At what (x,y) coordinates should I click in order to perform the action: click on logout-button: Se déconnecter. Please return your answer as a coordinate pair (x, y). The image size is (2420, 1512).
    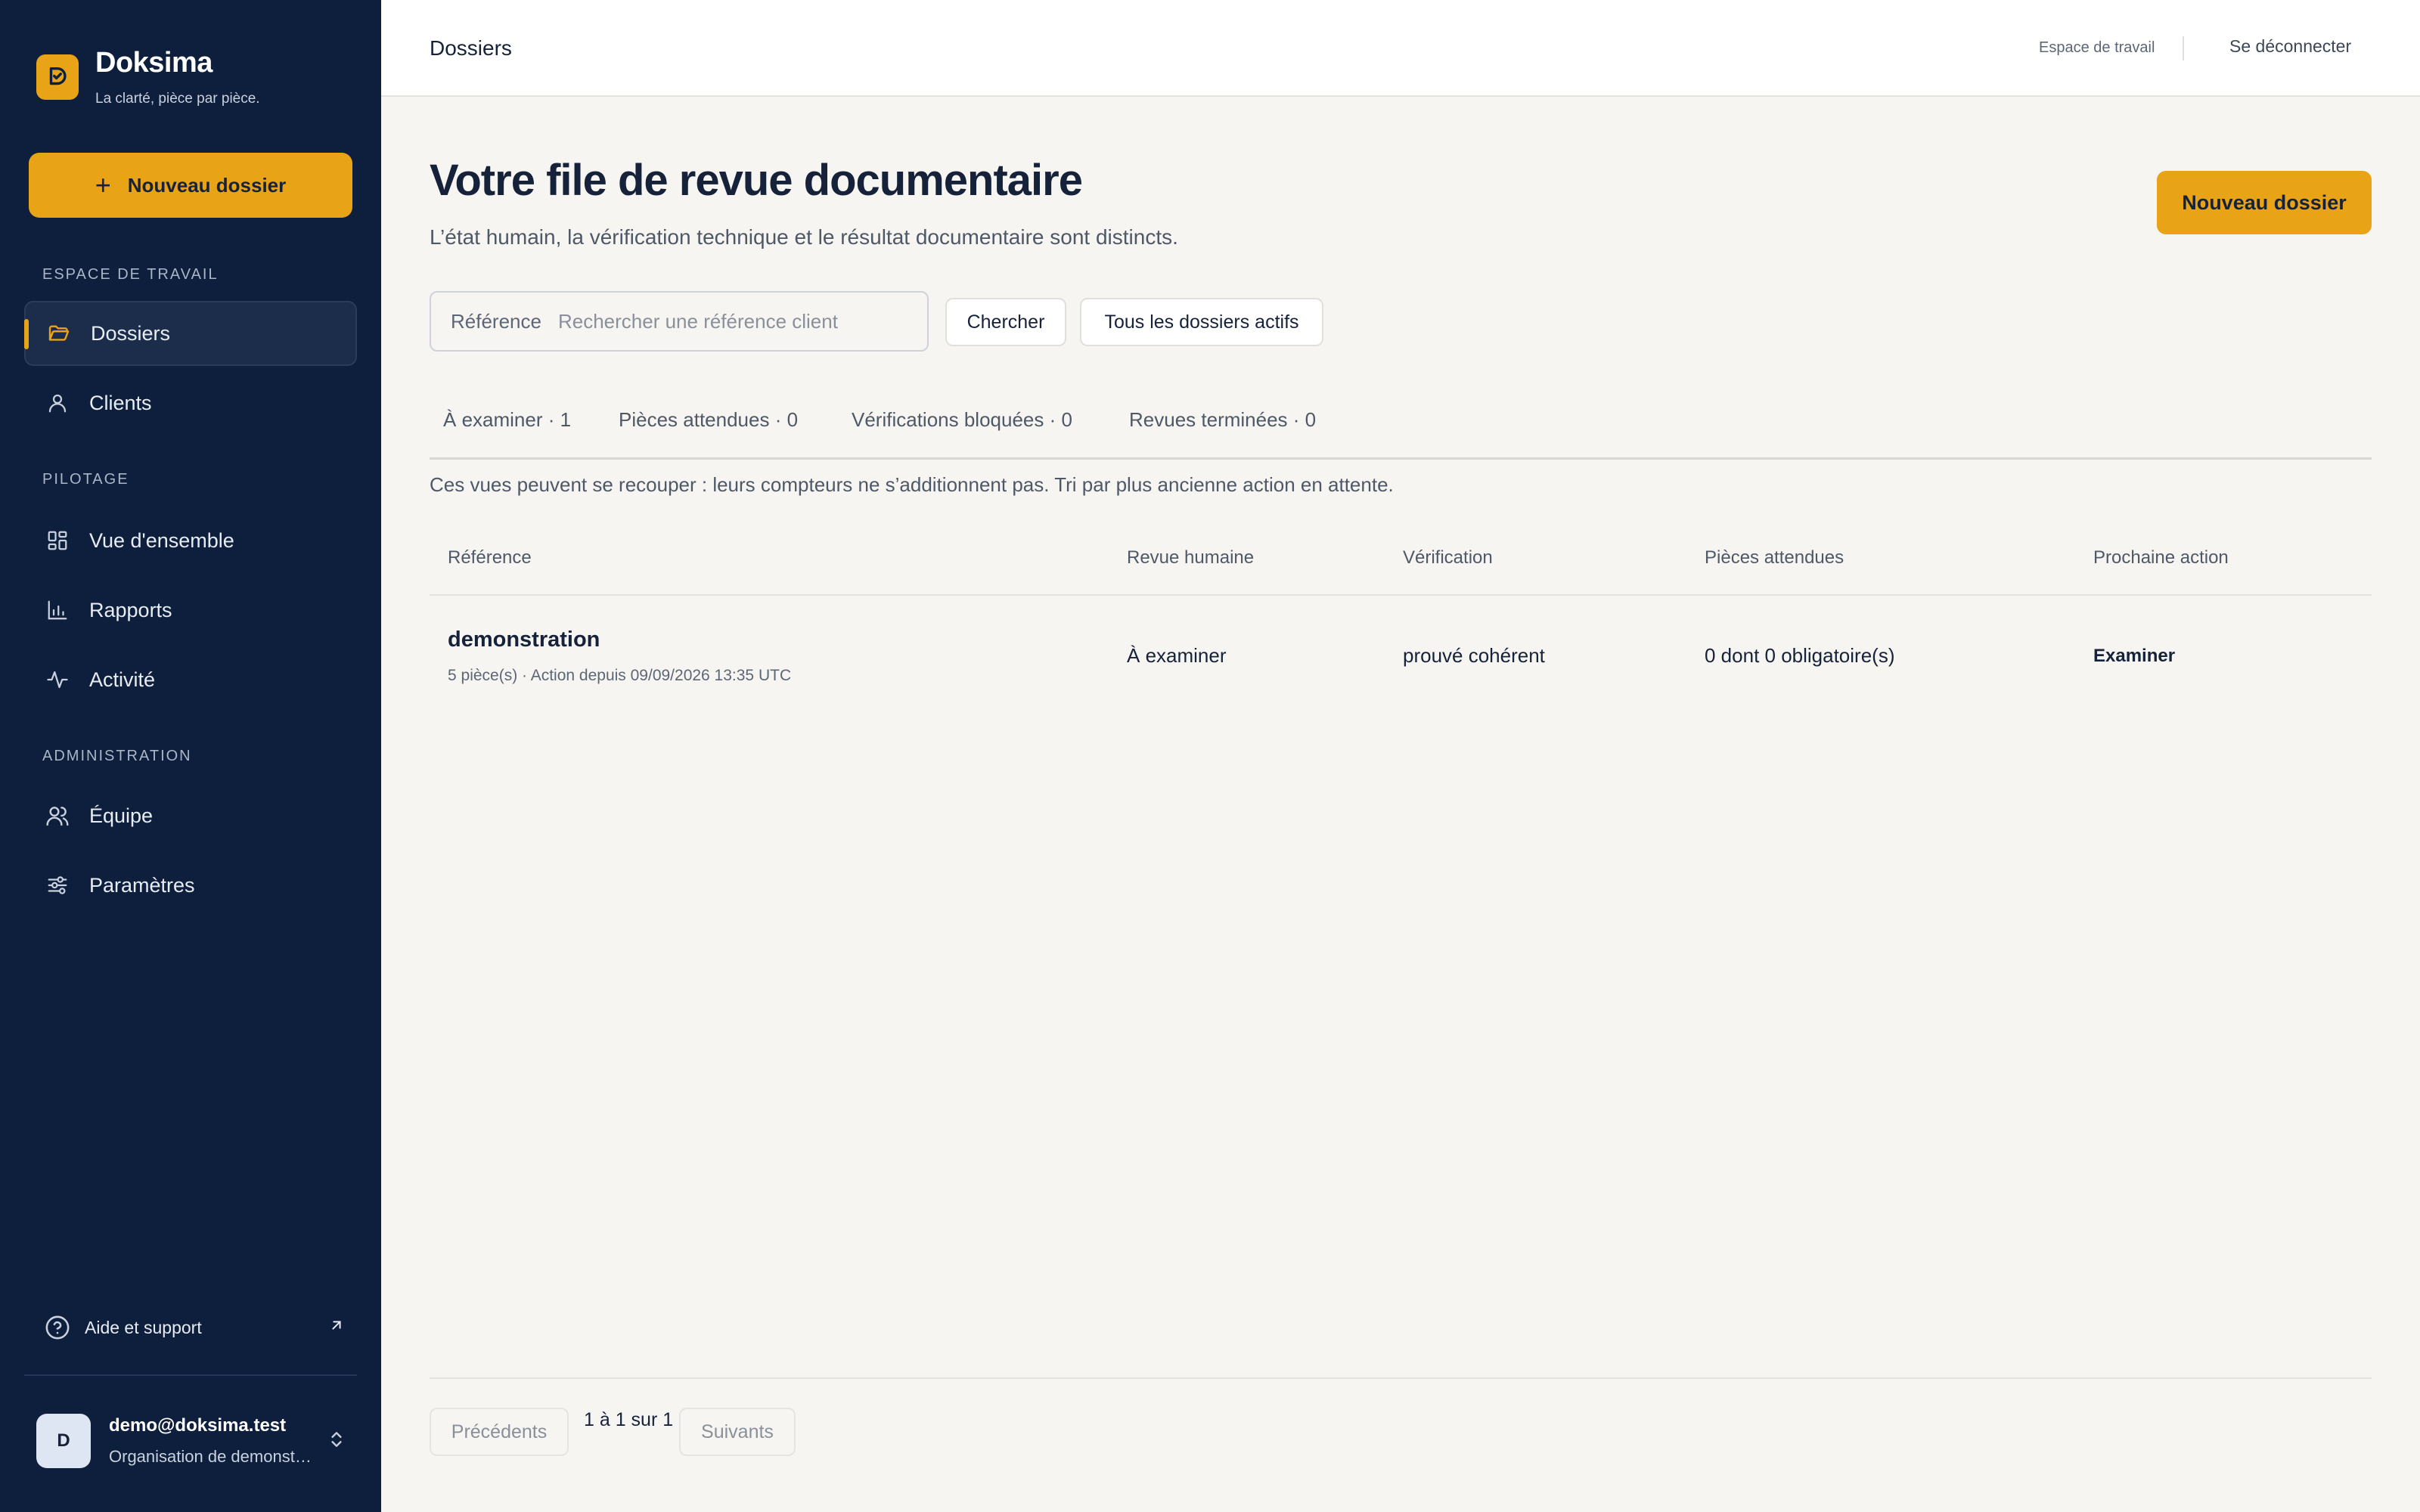
    Looking at the image, I should click on (2290, 46).